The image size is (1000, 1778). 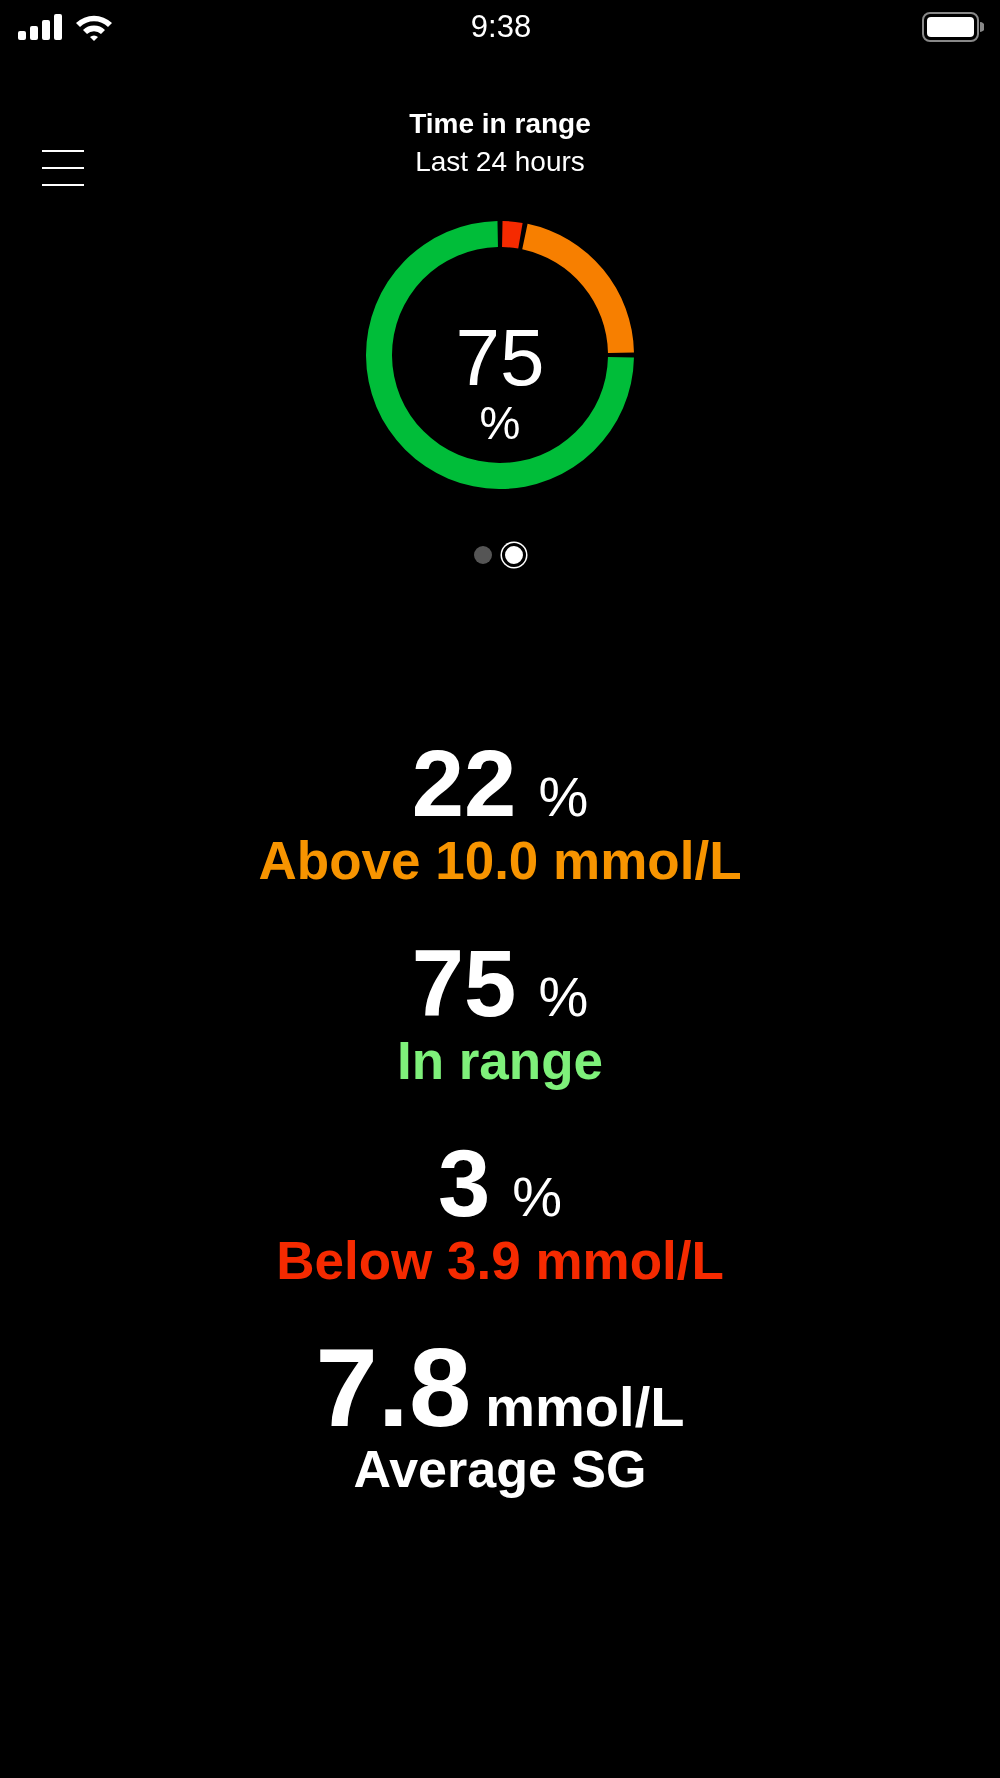 I want to click on stat-value: 75, so click(x=464, y=984).